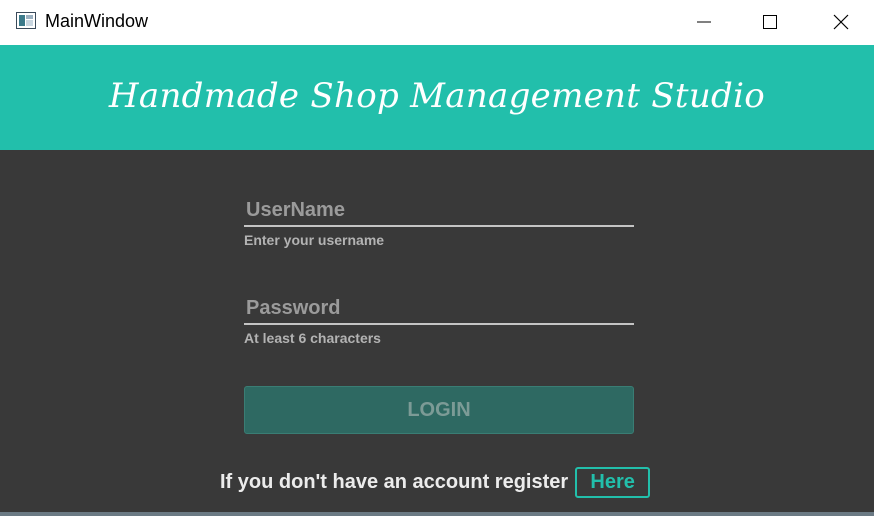  I want to click on password-input, so click(439, 309).